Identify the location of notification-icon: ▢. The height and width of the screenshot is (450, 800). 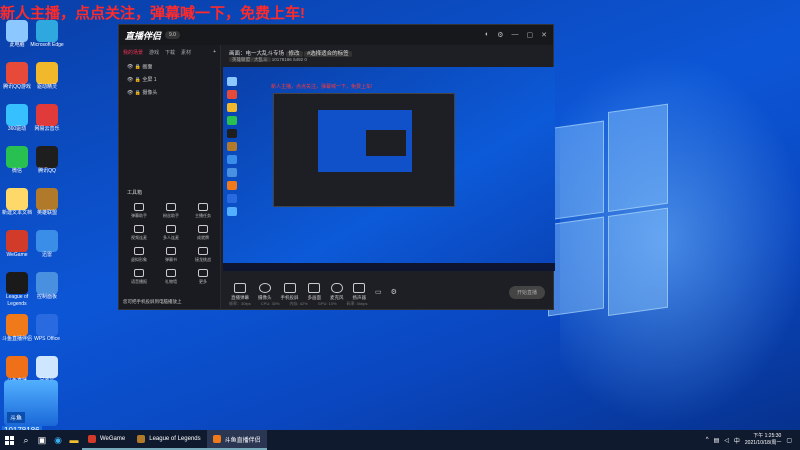
(789, 440).